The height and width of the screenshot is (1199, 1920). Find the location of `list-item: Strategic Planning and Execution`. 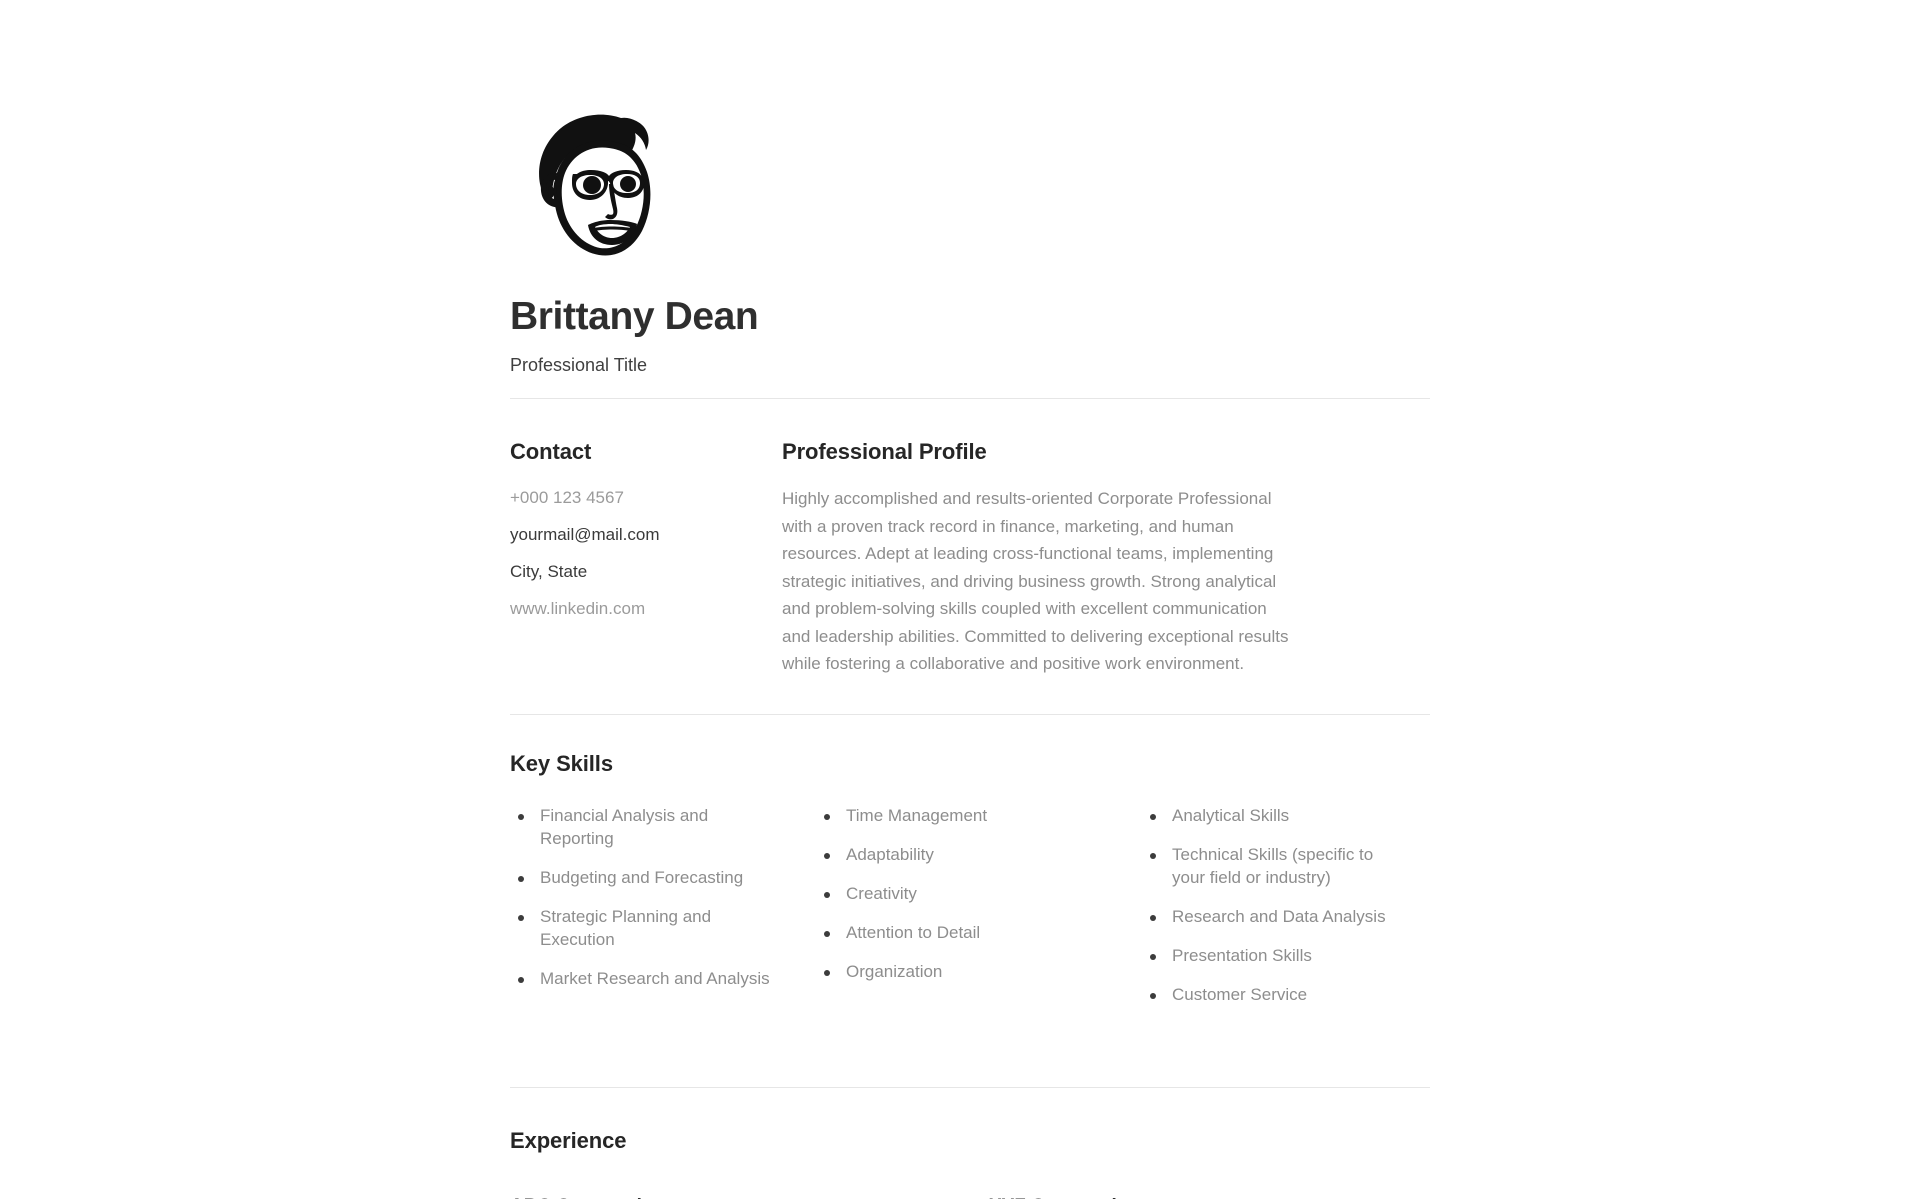

list-item: Strategic Planning and Execution is located at coordinates (642, 929).